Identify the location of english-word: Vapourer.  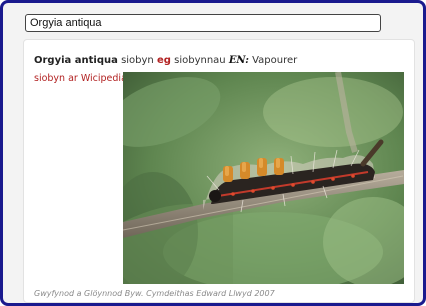
(275, 60).